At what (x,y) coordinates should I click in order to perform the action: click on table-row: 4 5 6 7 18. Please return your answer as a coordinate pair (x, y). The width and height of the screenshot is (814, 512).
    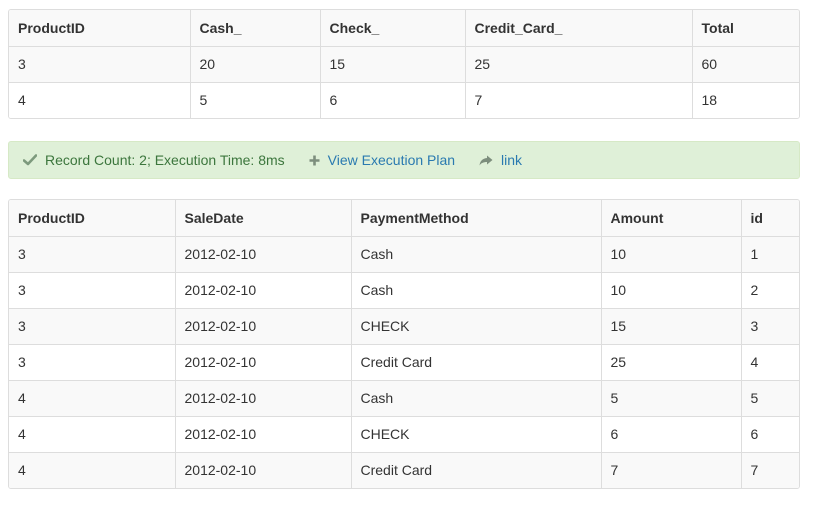
    Looking at the image, I should click on (404, 99).